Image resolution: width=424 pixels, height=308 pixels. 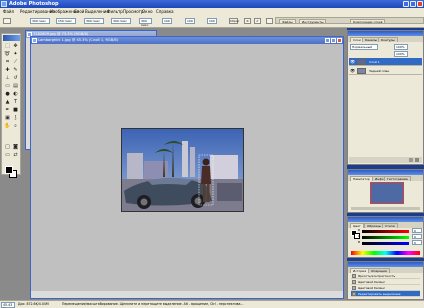 I want to click on notes-tool-icon: ▣, so click(x=7, y=118).